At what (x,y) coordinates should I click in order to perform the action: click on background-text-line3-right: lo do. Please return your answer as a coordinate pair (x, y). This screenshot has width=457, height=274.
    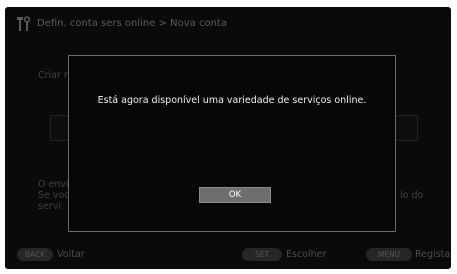
    Looking at the image, I should click on (412, 195).